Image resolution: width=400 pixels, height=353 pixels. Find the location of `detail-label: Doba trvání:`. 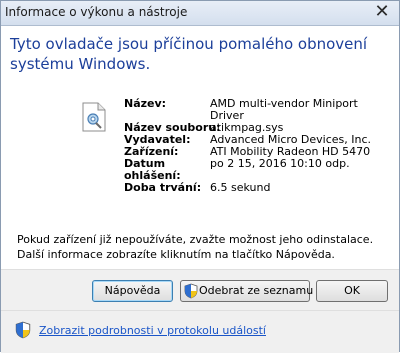

detail-label: Doba trvání: is located at coordinates (163, 187).